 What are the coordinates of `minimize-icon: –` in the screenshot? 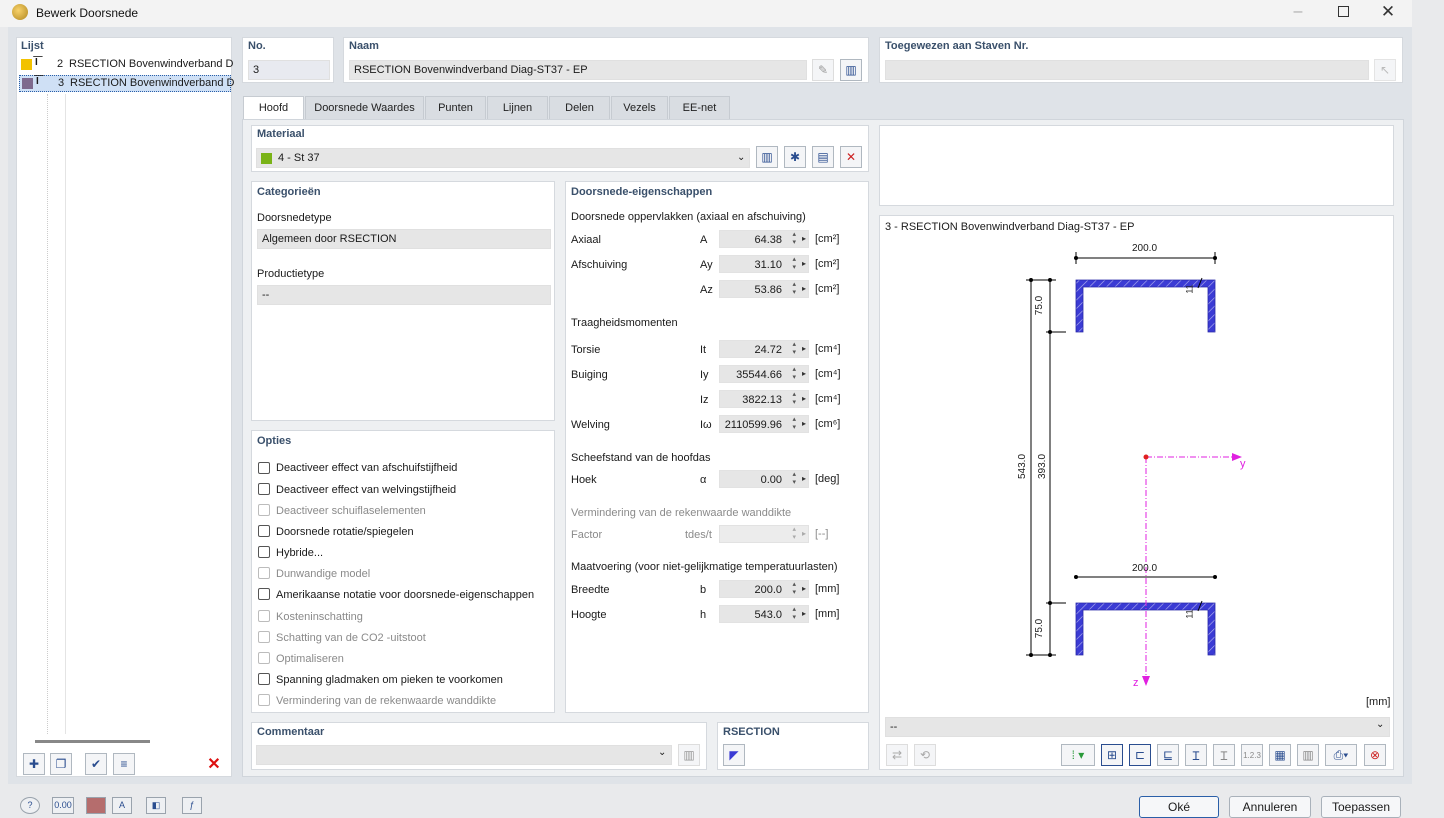 It's located at (1298, 12).